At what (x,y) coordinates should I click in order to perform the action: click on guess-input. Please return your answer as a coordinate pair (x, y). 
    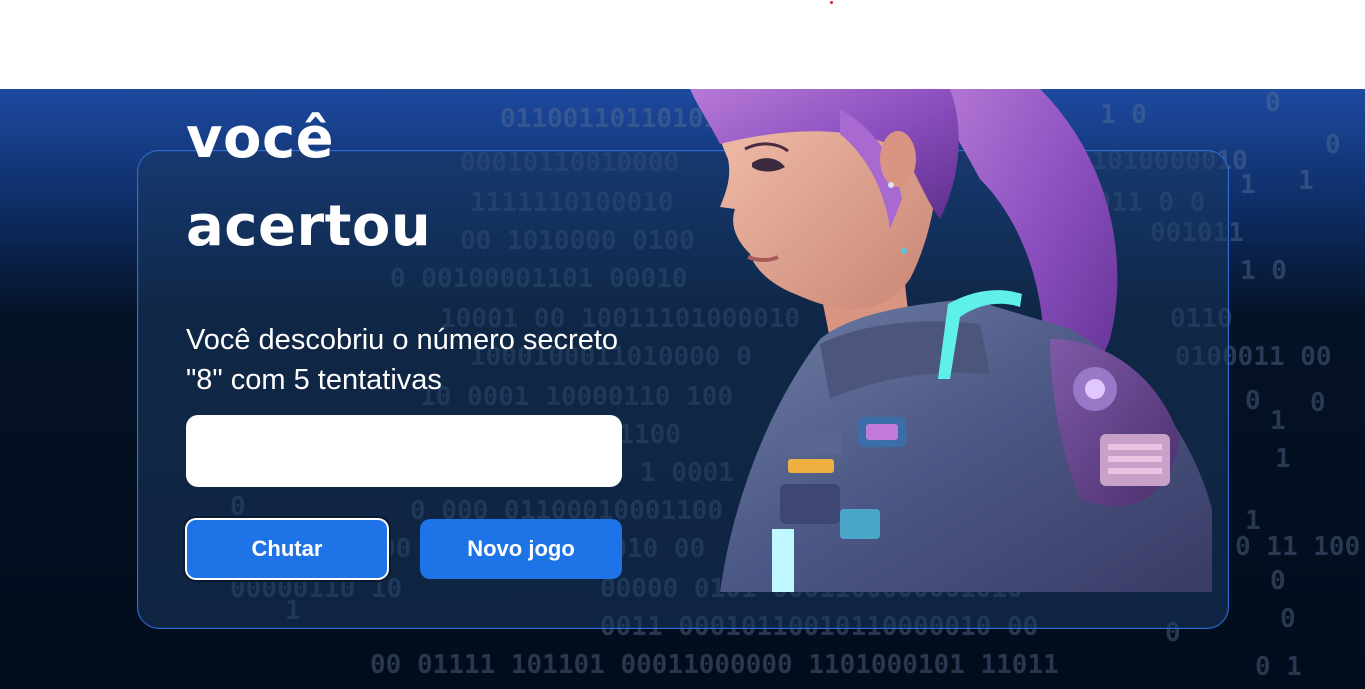
    Looking at the image, I should click on (404, 451).